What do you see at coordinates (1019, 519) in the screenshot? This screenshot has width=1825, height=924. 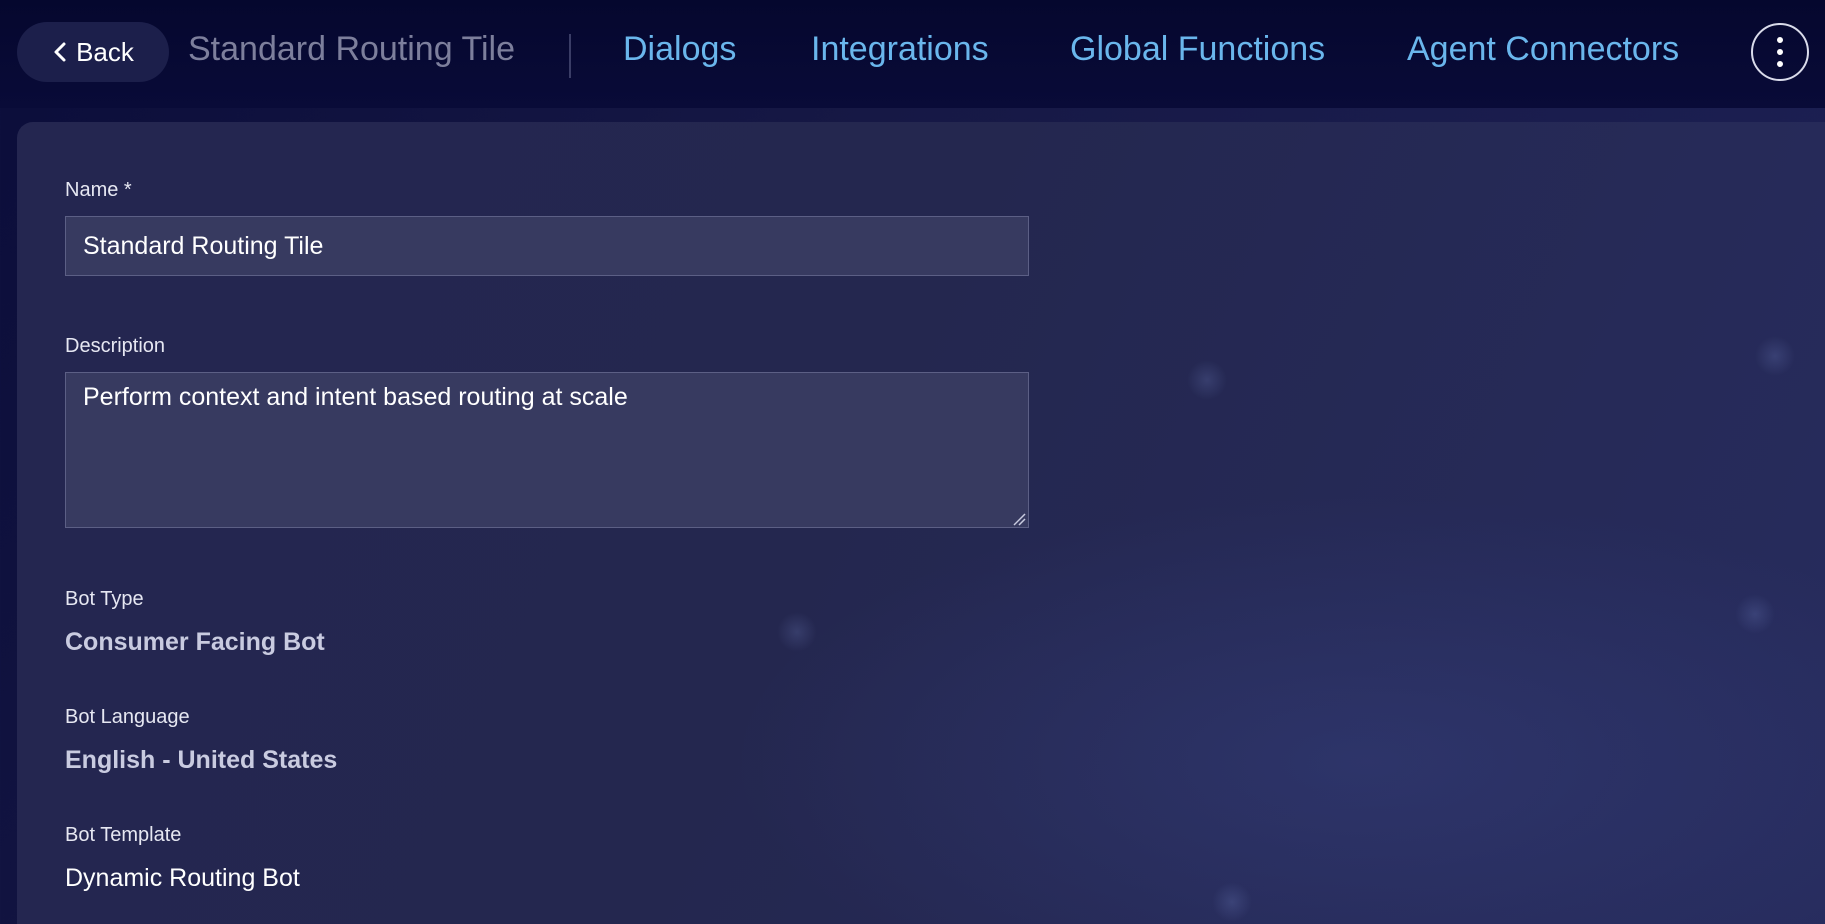 I see `resize-handle-icon` at bounding box center [1019, 519].